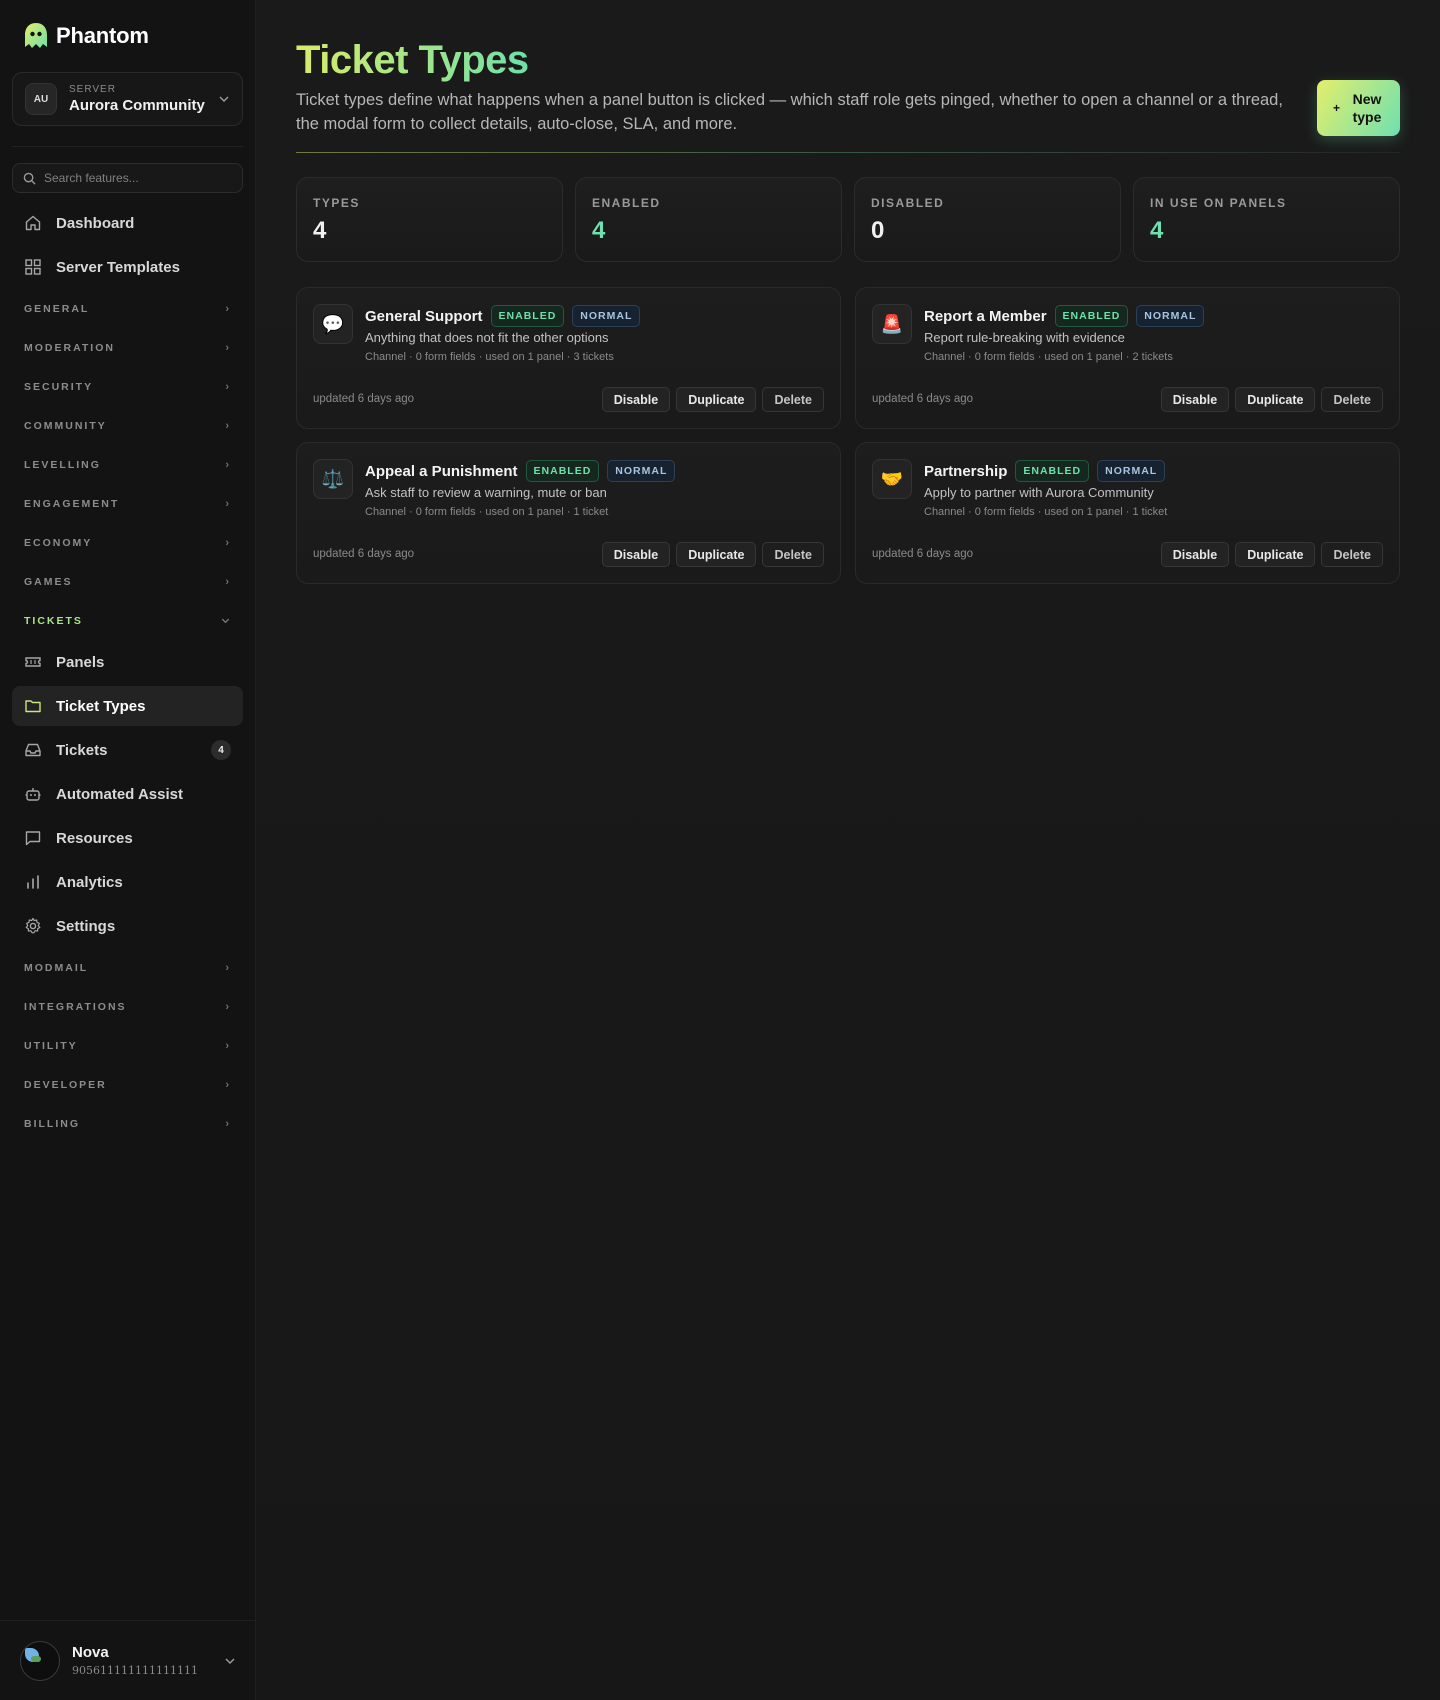 This screenshot has width=1440, height=1700. I want to click on sidebar-item-dashboard: Dashboard, so click(127, 223).